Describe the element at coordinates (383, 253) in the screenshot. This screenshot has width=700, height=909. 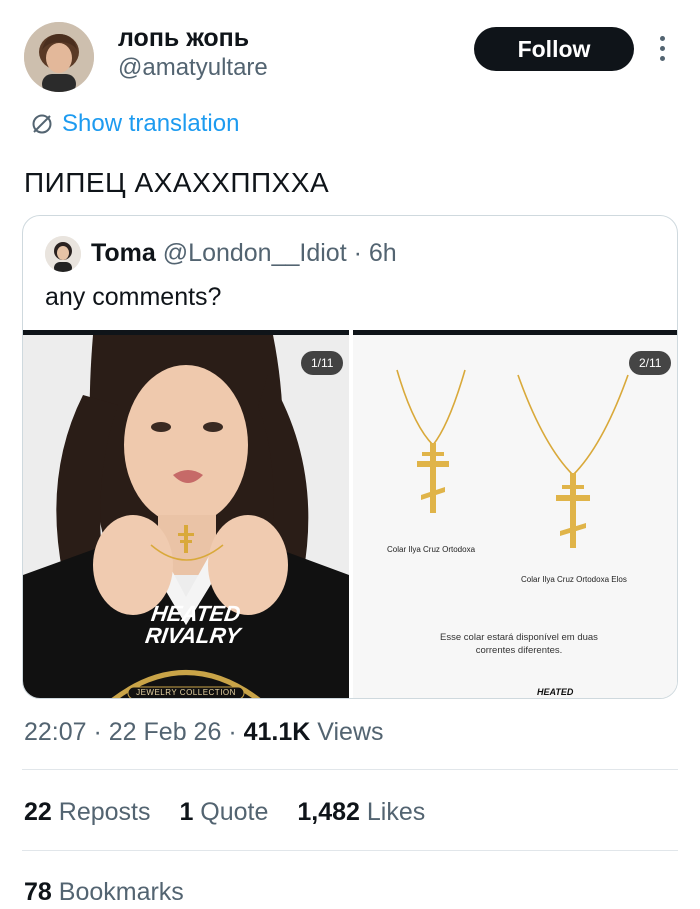
I see `quote-time: 6h` at that location.